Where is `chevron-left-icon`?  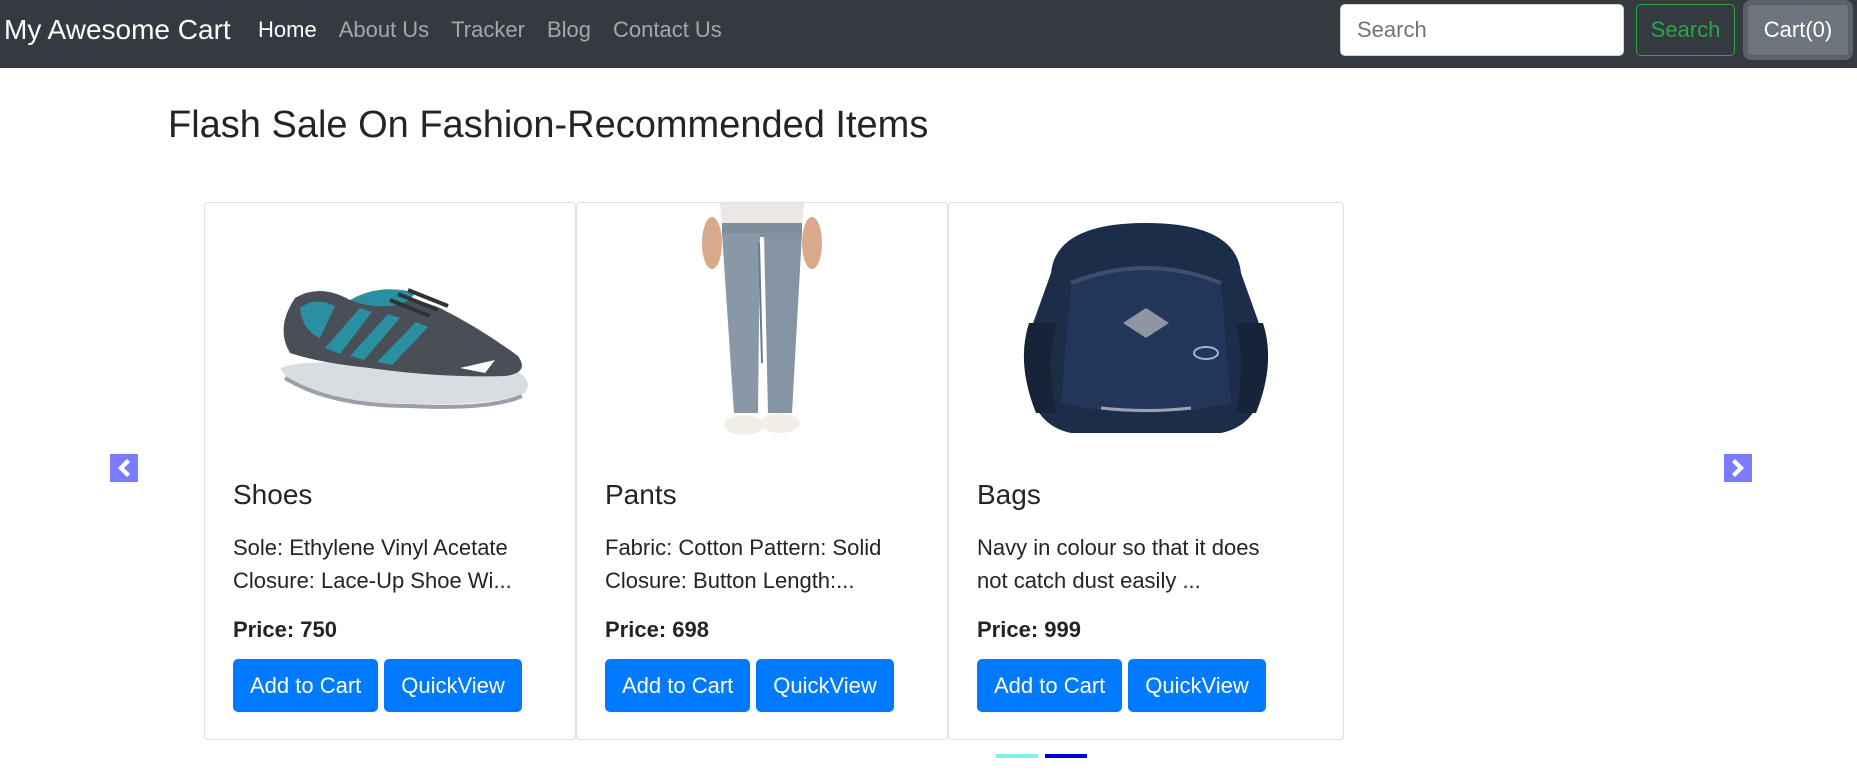 chevron-left-icon is located at coordinates (124, 468).